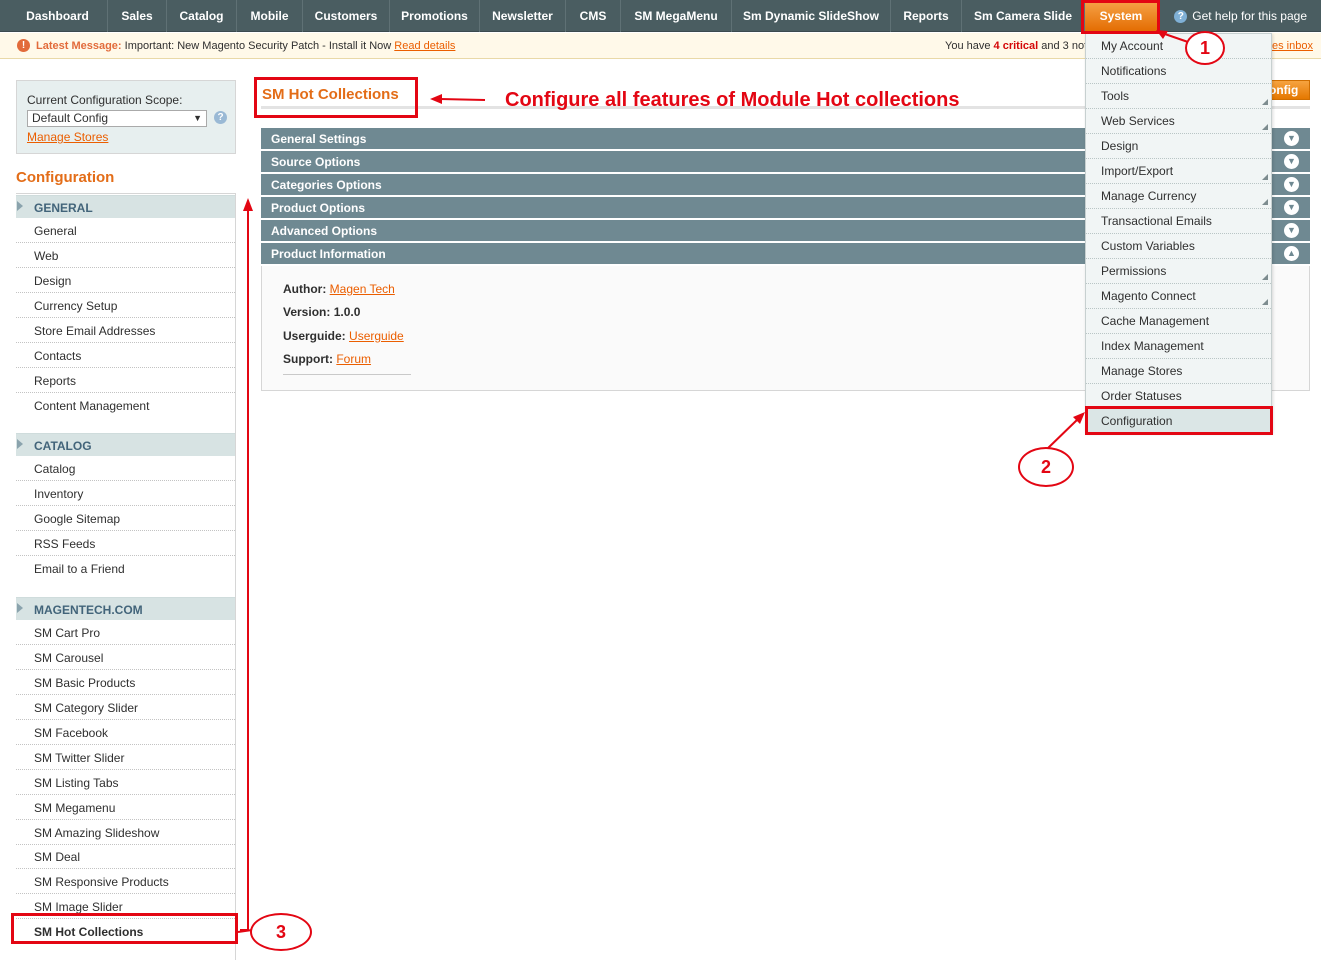  I want to click on scope-selected: Default Config, so click(70, 118).